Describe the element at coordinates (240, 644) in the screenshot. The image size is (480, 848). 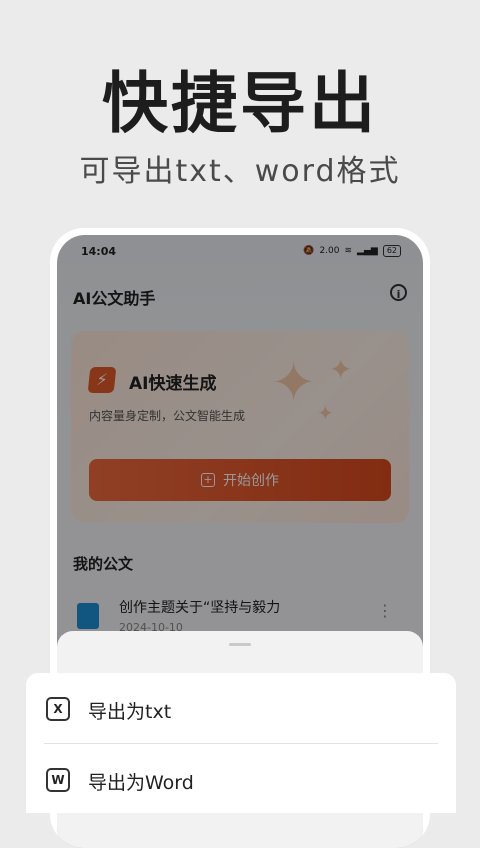
I see `sheet-handle` at that location.